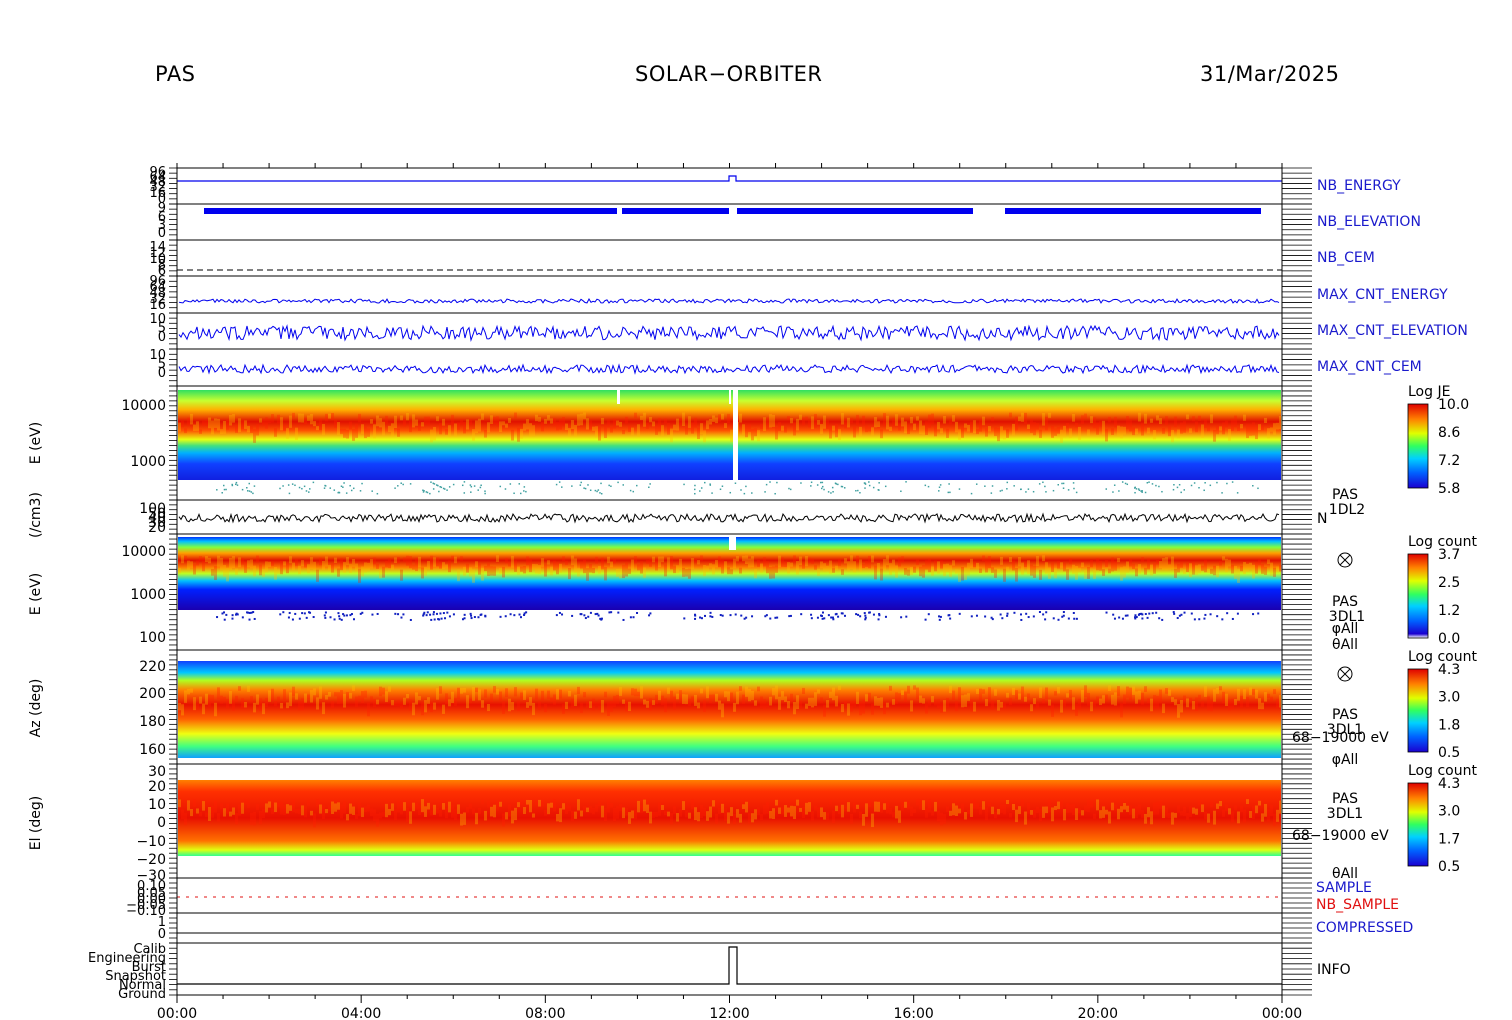 This screenshot has width=1512, height=1020. I want to click on y-tick-label: 10, so click(157, 805).